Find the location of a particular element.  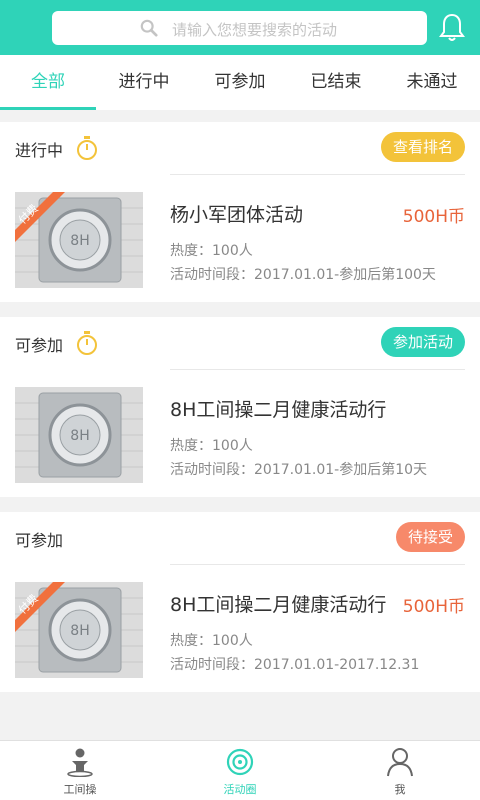

nav-item-exercise: 工间操 is located at coordinates (80, 770).